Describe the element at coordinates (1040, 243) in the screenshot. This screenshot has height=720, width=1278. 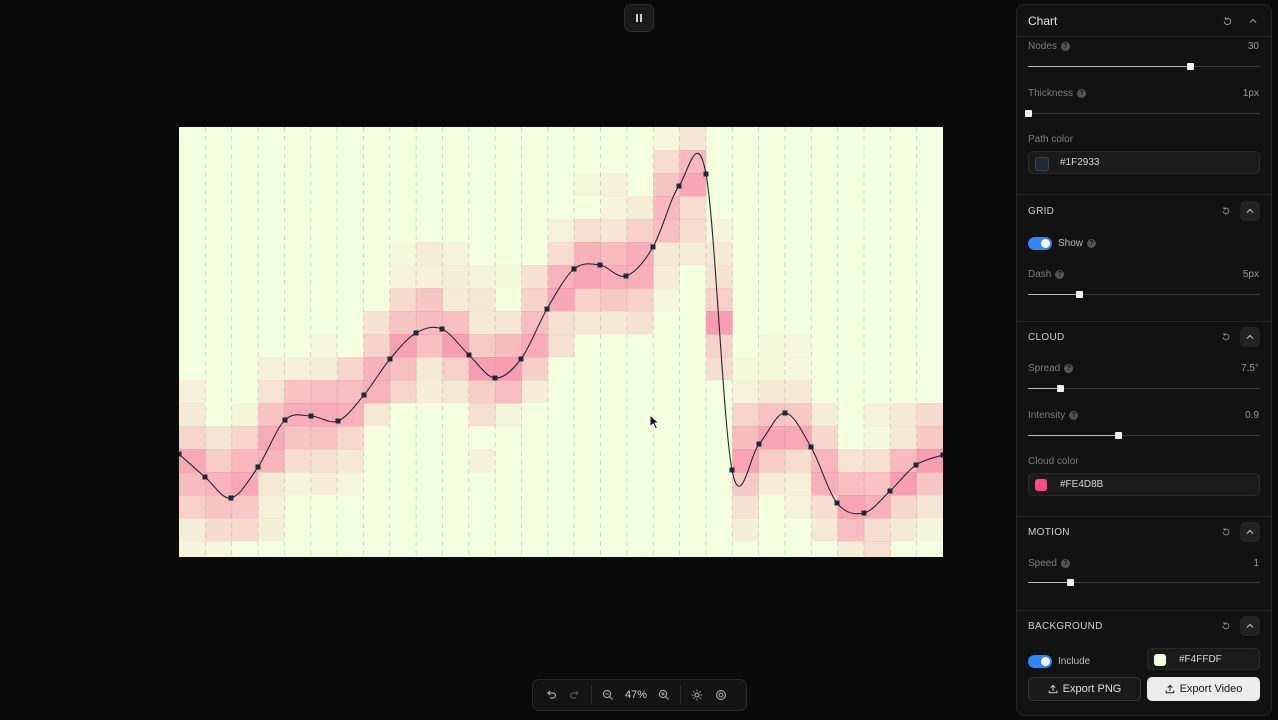
I see `grid-show-toggle` at that location.